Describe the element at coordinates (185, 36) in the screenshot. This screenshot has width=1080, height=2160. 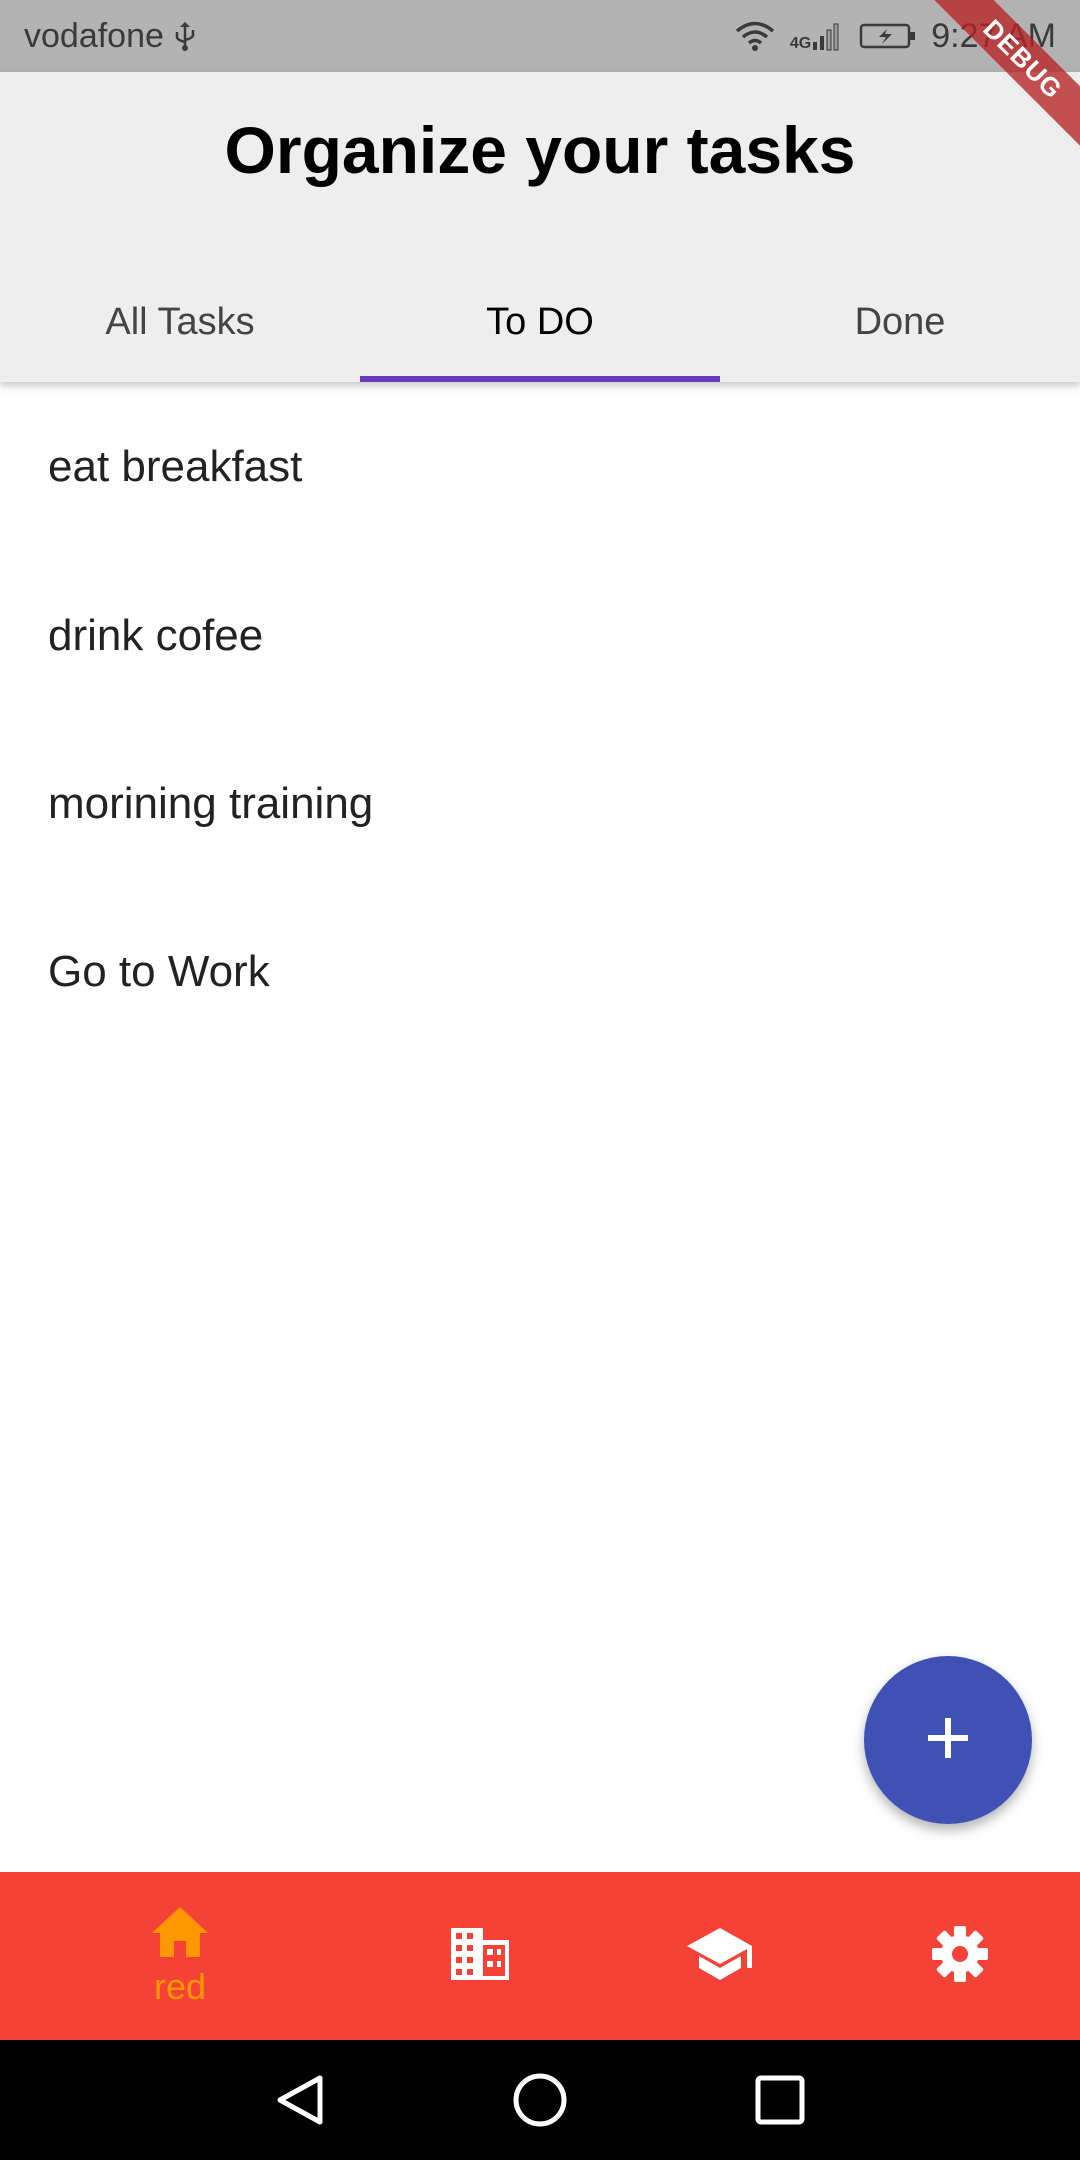
I see `usb-icon` at that location.